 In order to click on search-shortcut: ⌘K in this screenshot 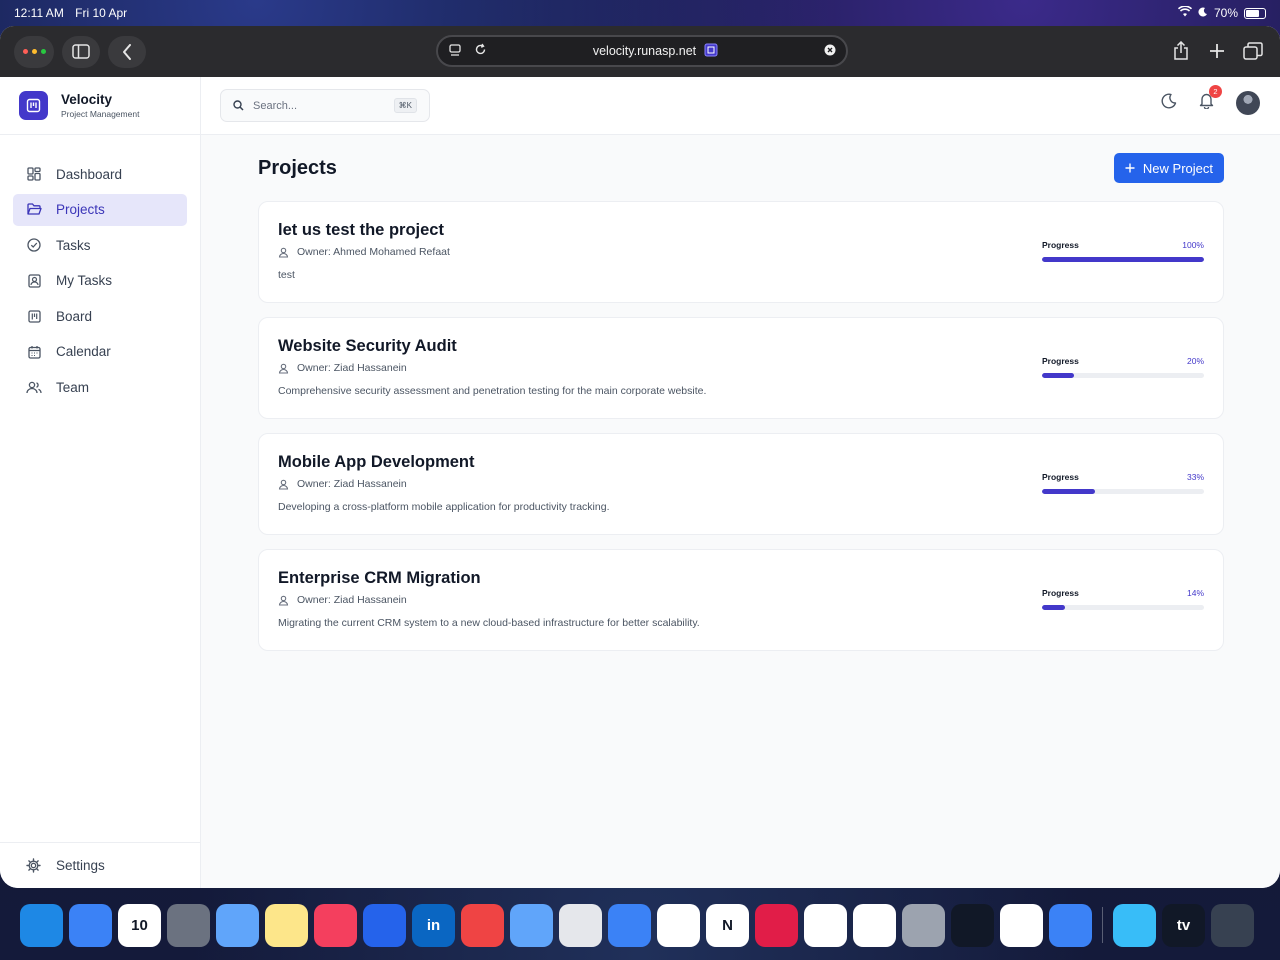, I will do `click(405, 105)`.